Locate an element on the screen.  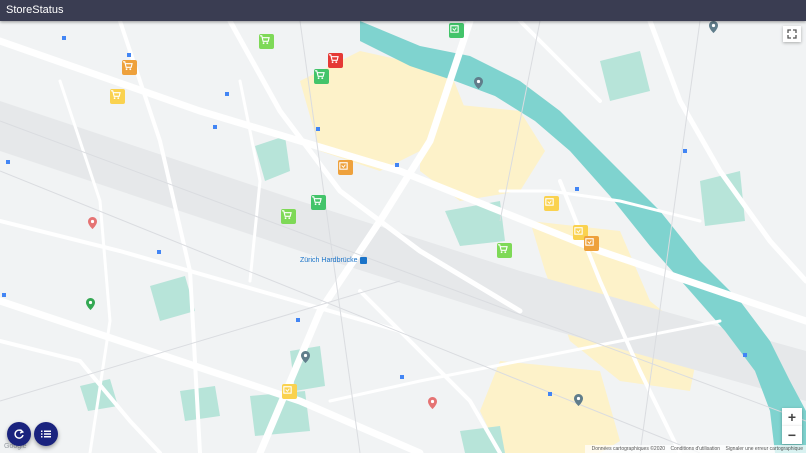
attribution-terms-link: Conditions d'utilisation is located at coordinates (695, 449).